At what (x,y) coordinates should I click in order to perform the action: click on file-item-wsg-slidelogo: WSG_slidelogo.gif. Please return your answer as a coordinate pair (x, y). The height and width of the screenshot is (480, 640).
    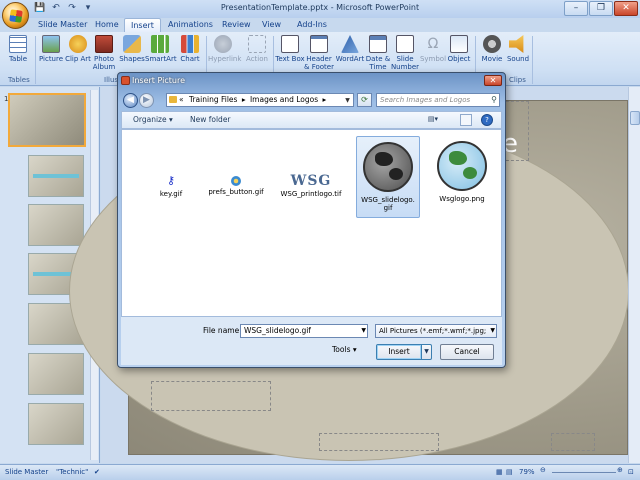
    Looking at the image, I should click on (388, 177).